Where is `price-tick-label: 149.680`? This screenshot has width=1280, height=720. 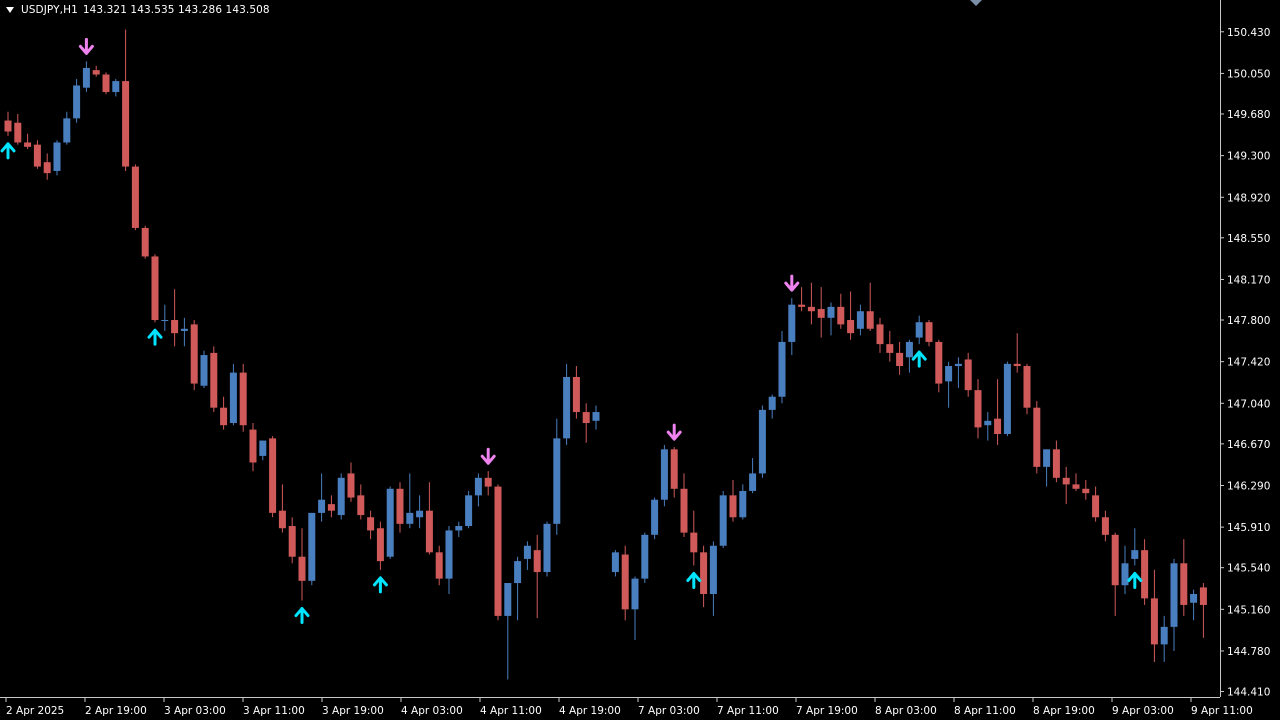 price-tick-label: 149.680 is located at coordinates (1248, 115).